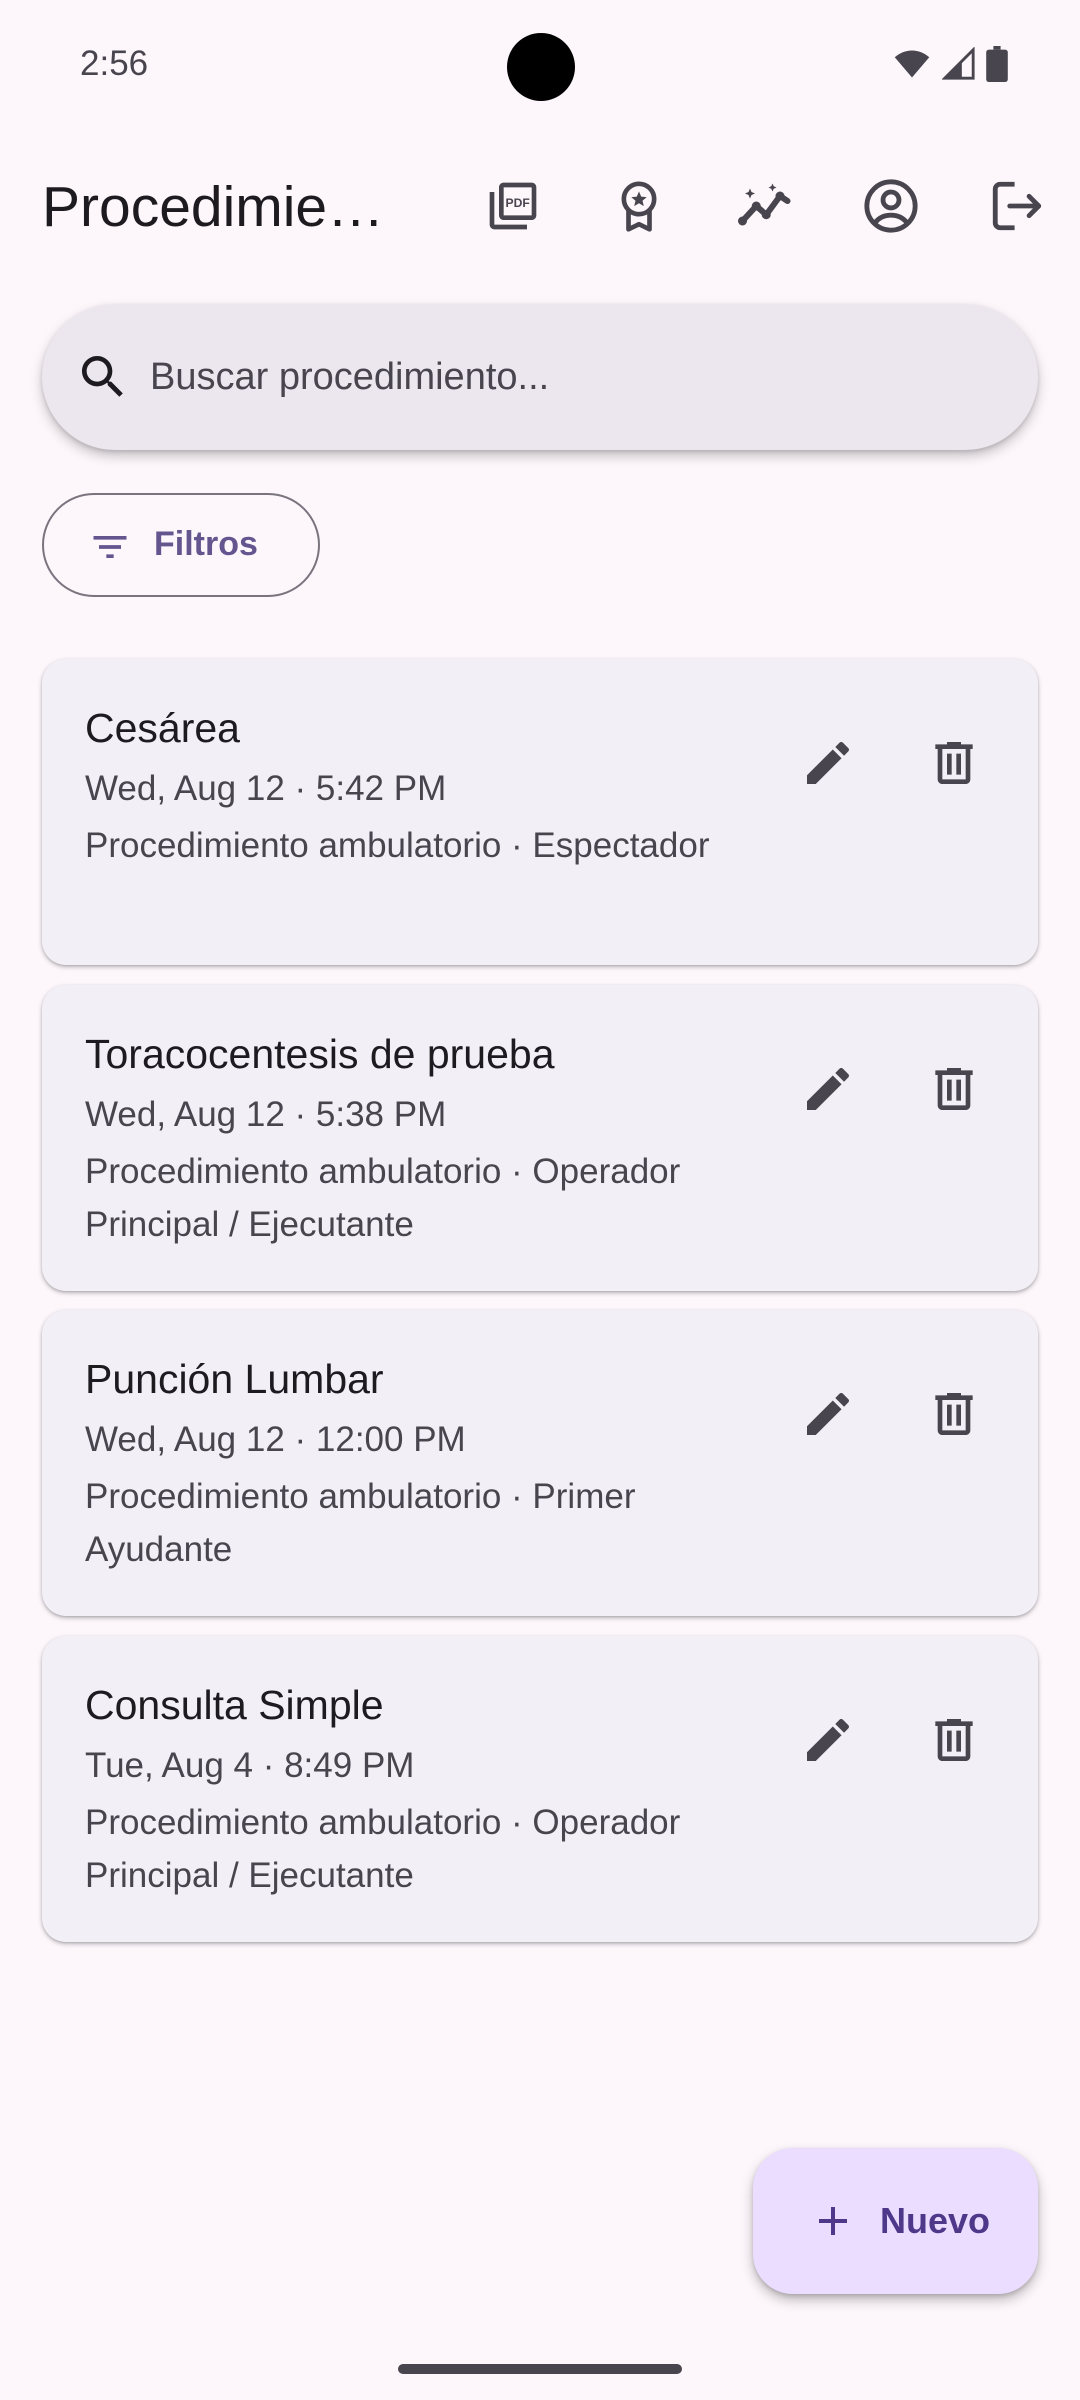 Image resolution: width=1080 pixels, height=2400 pixels. What do you see at coordinates (227, 207) in the screenshot?
I see `page-title: Procedimientos` at bounding box center [227, 207].